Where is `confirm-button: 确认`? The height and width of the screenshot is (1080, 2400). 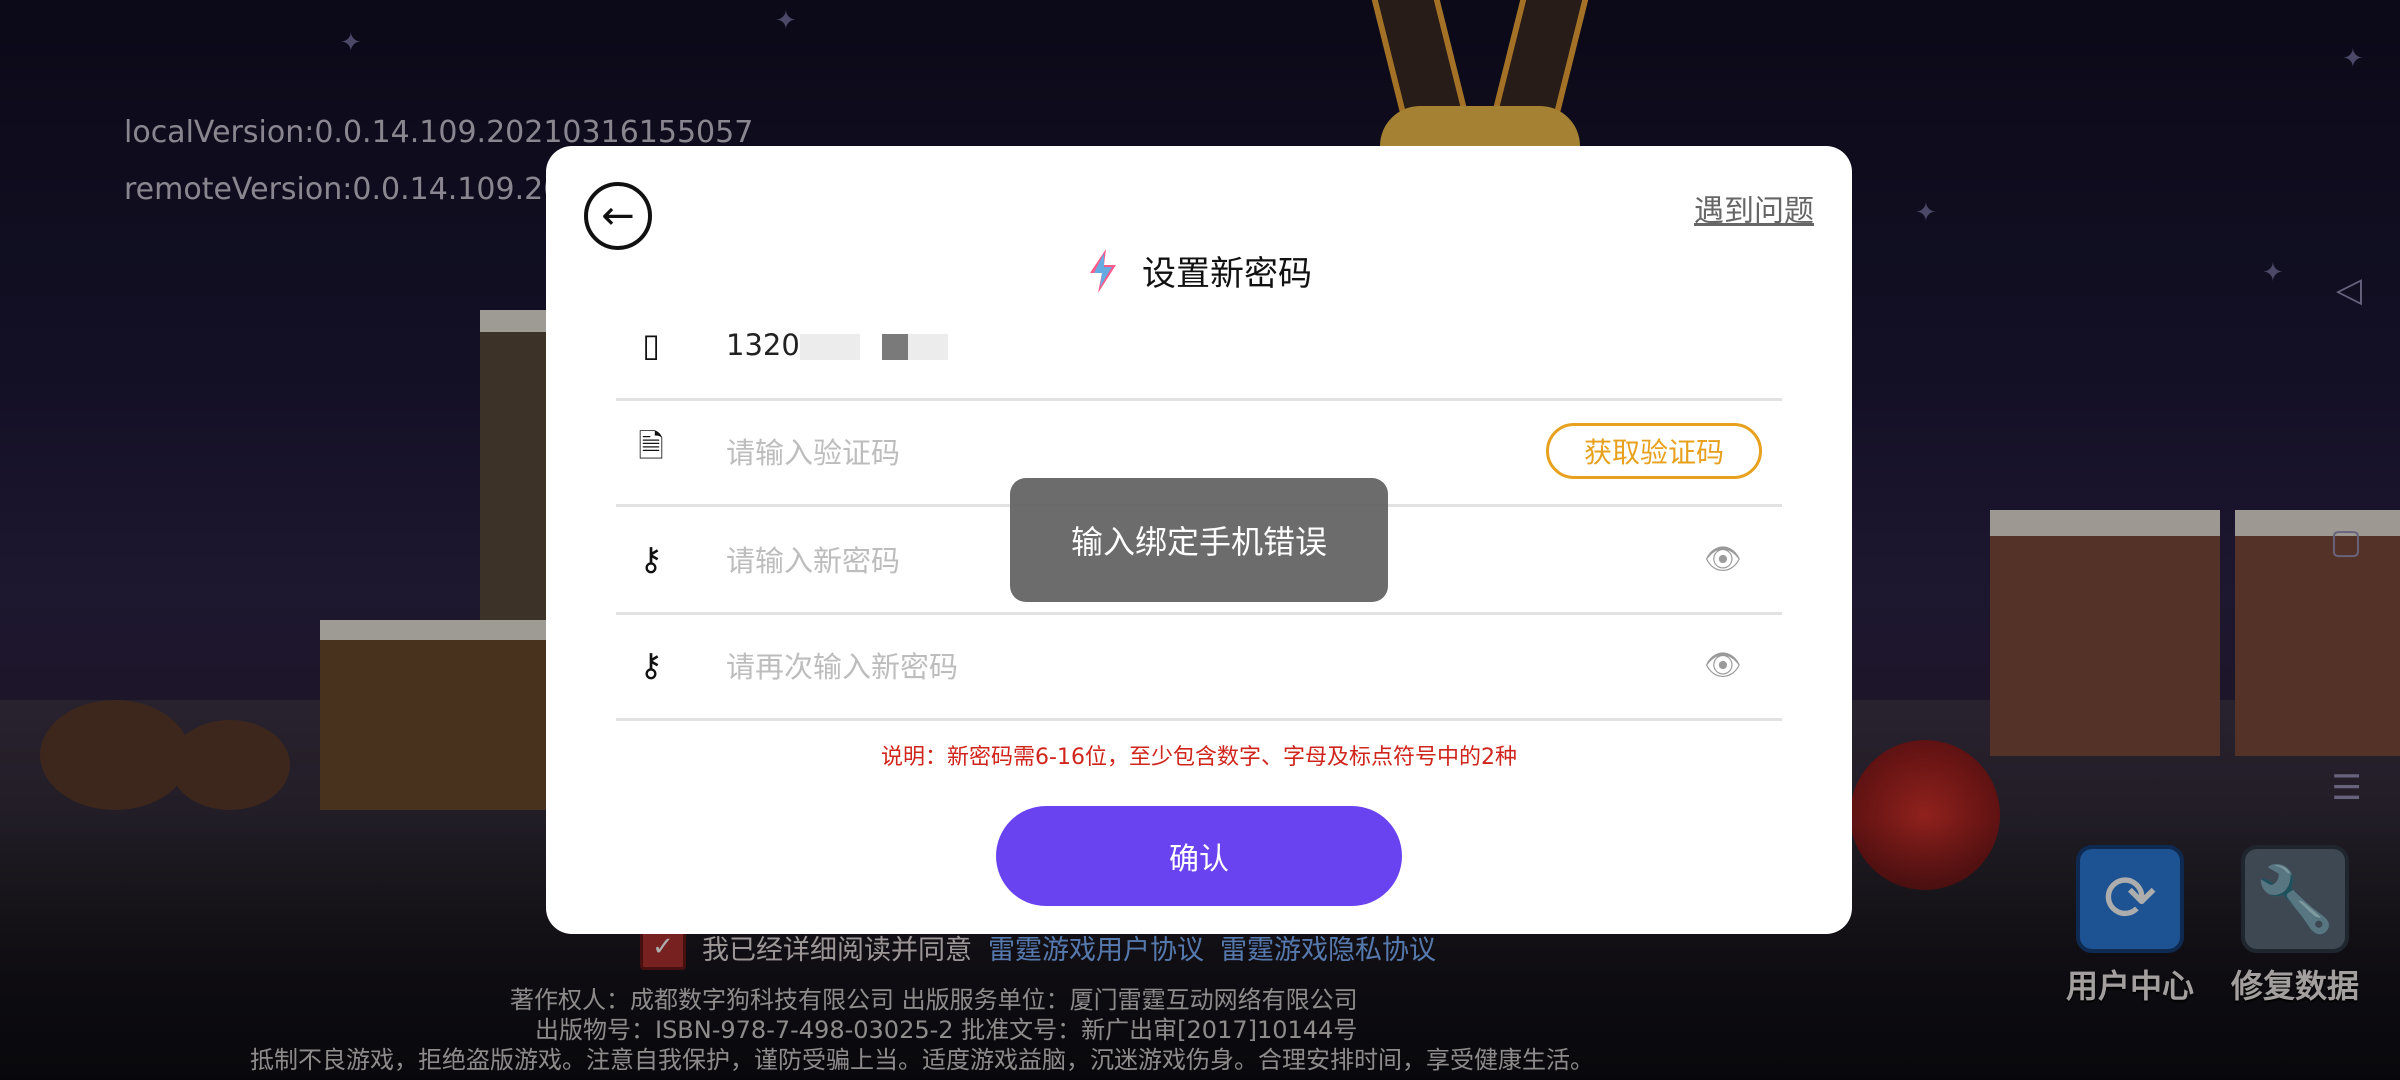
confirm-button: 确认 is located at coordinates (1199, 856).